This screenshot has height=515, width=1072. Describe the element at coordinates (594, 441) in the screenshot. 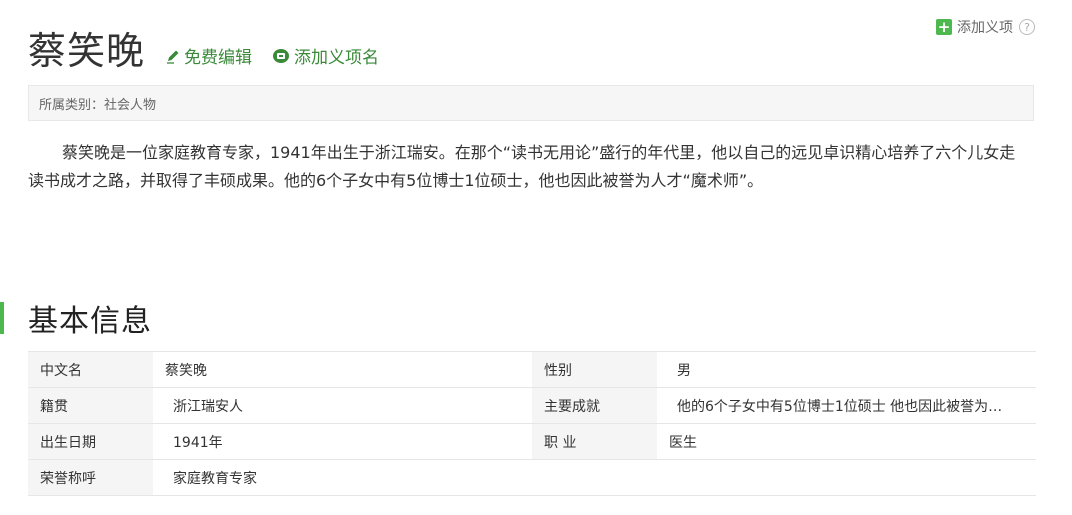

I see `info-label: 职 业` at that location.